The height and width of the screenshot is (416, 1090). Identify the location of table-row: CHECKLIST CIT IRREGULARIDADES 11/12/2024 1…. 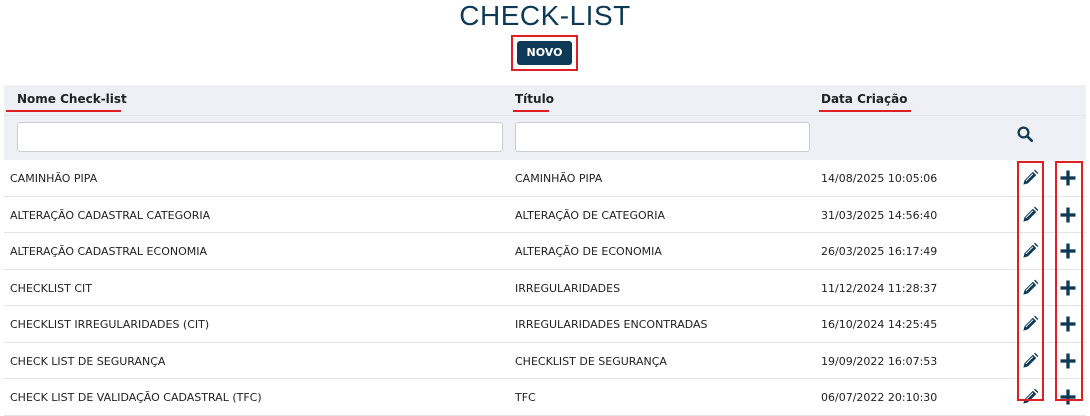
(545, 288).